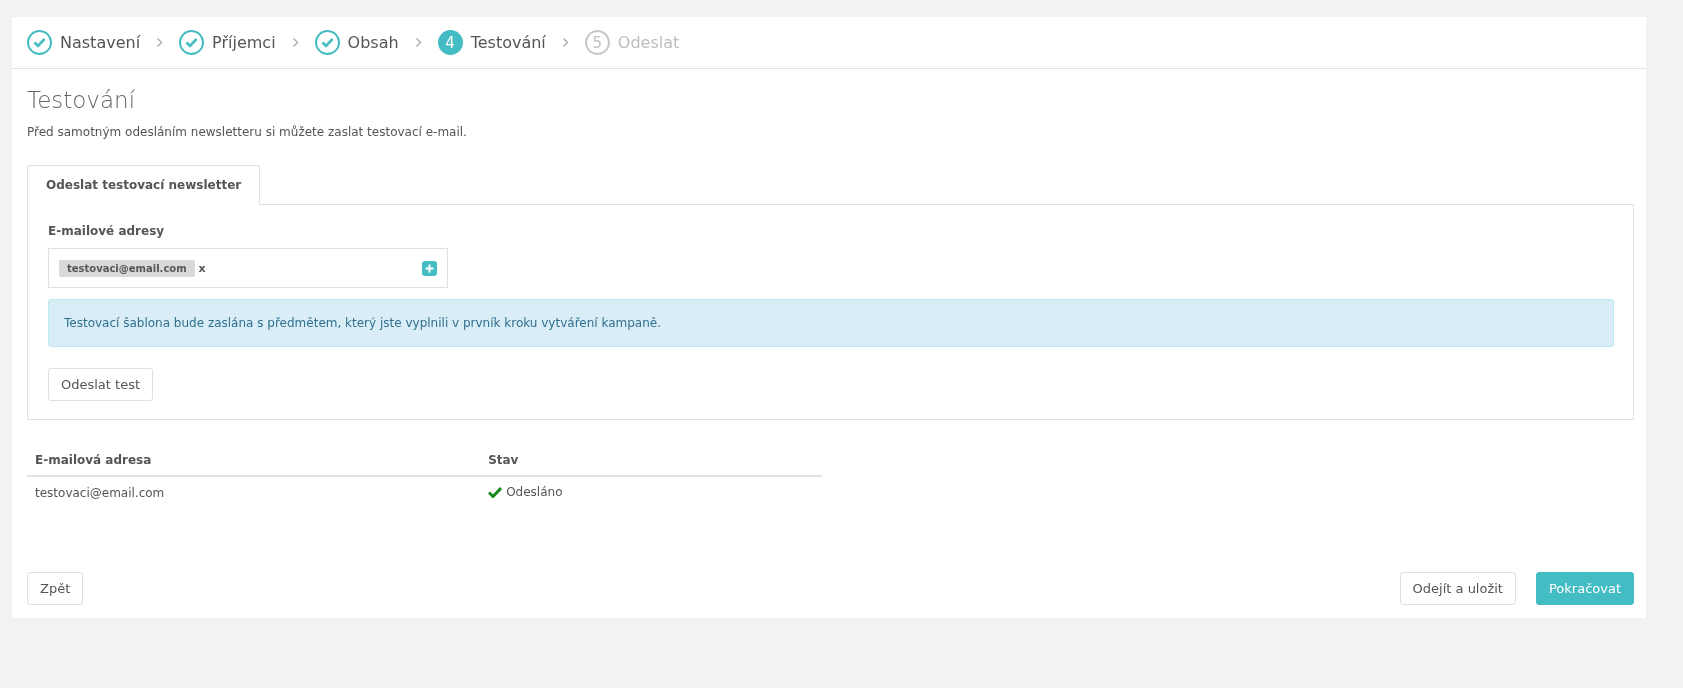 Image resolution: width=1683 pixels, height=688 pixels. Describe the element at coordinates (127, 268) in the screenshot. I see `email-tag: testovaci@email.com` at that location.